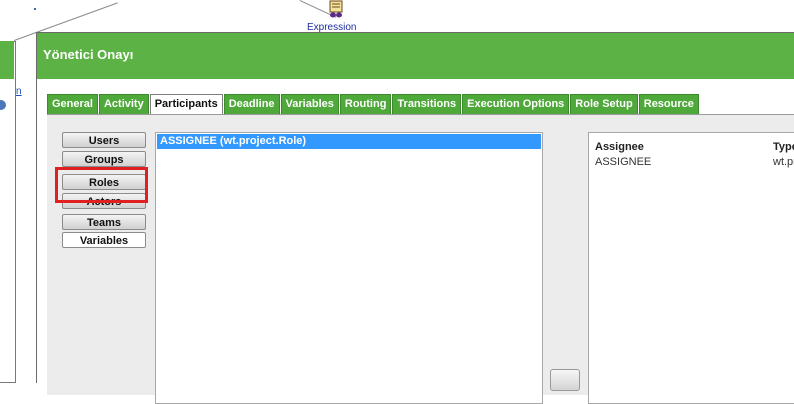  What do you see at coordinates (7, 60) in the screenshot?
I see `background-window-titlebar` at bounding box center [7, 60].